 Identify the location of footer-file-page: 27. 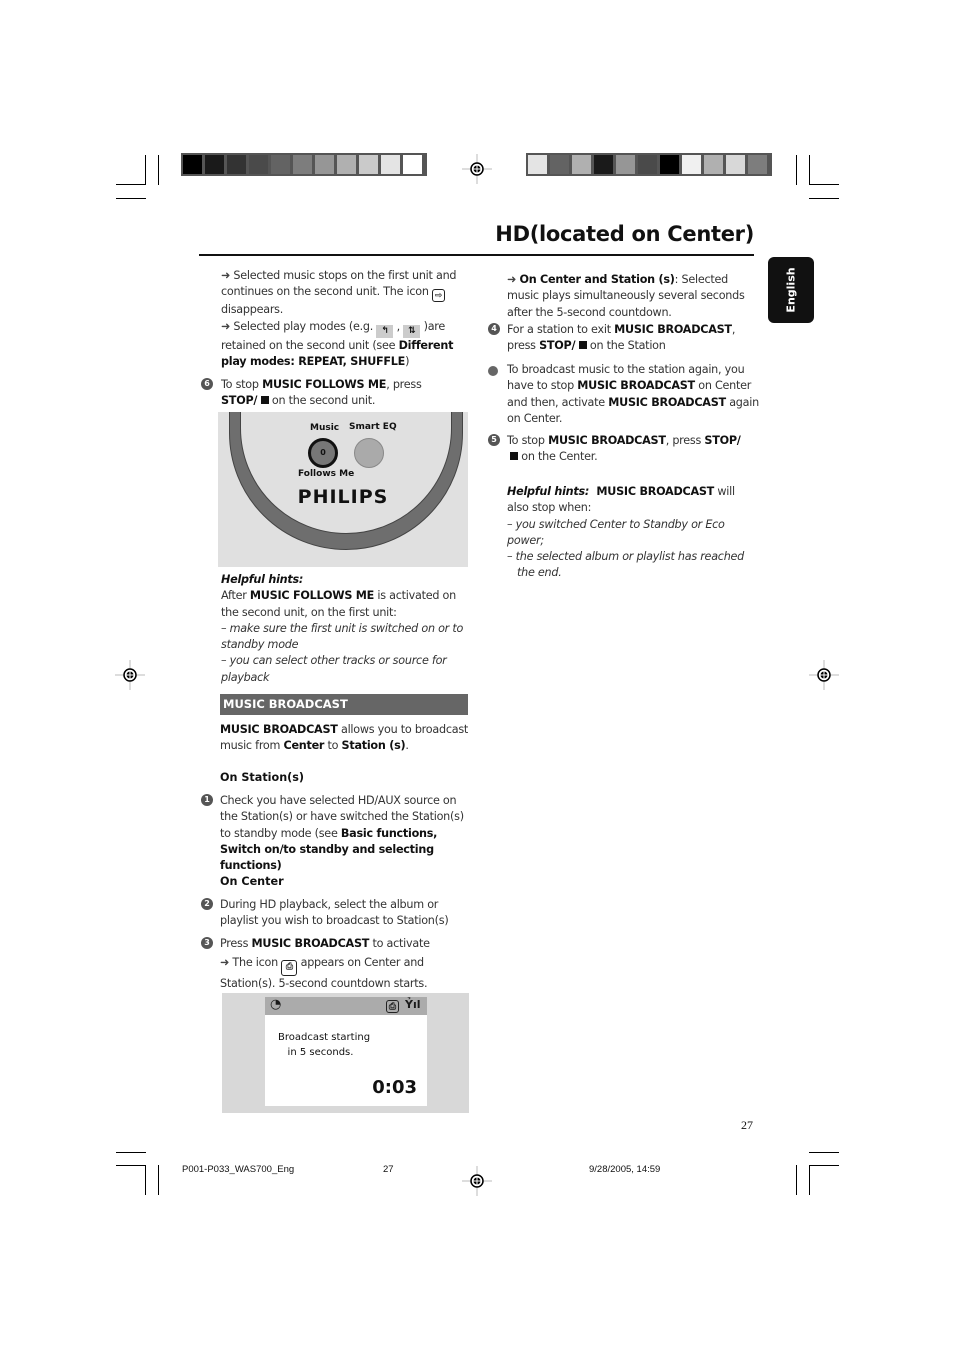
(388, 1169).